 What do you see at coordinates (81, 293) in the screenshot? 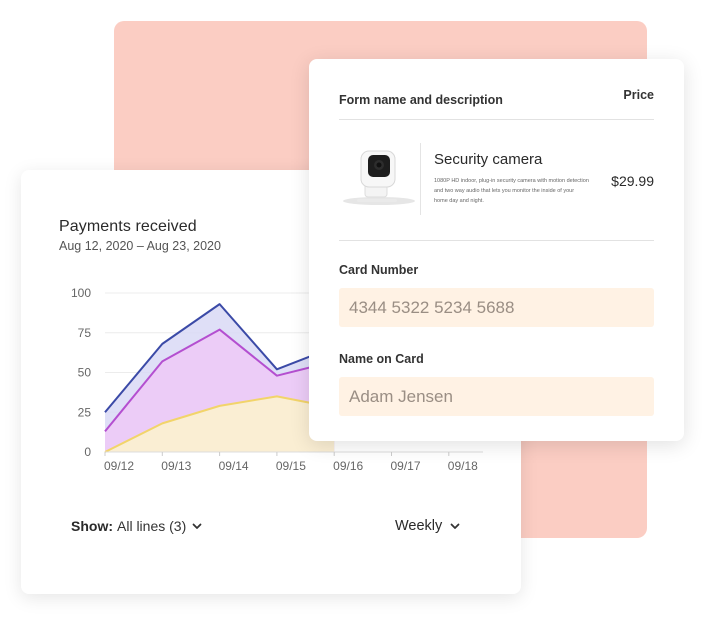
I see `y-tick-label: 100` at bounding box center [81, 293].